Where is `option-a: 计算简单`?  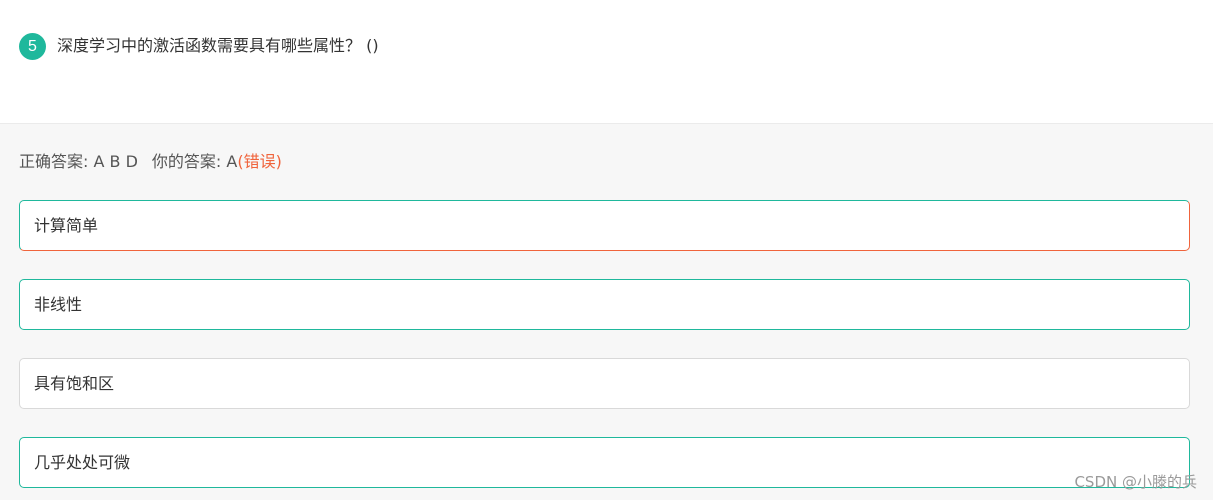
option-a: 计算简单 is located at coordinates (604, 225).